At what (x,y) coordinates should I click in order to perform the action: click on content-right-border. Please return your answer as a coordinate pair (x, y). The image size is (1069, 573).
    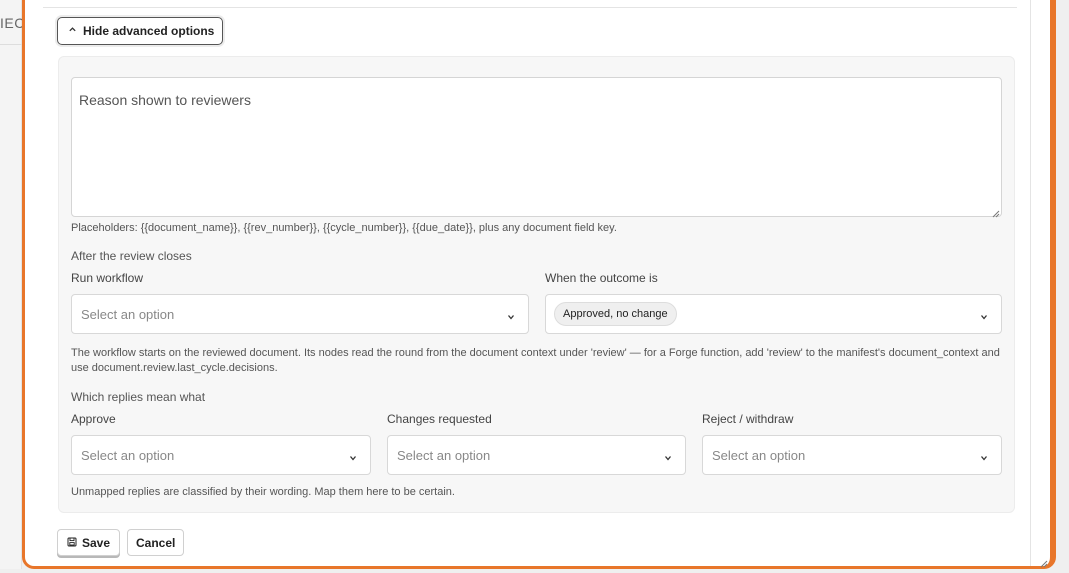
    Looking at the image, I should click on (1030, 283).